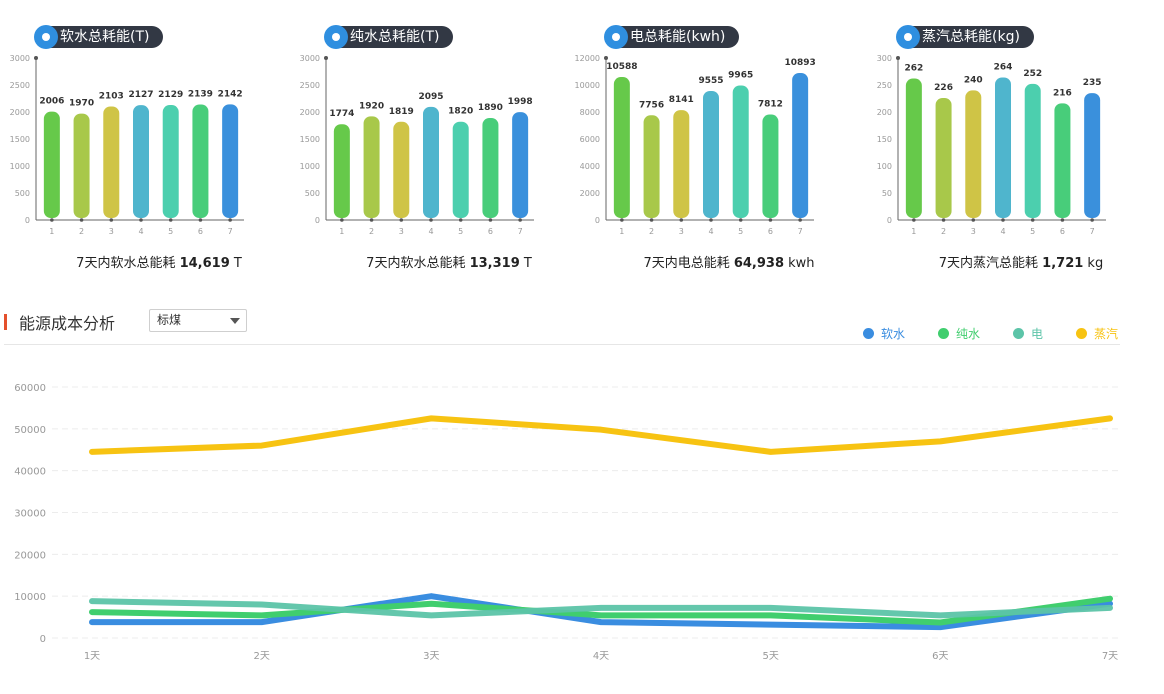 The width and height of the screenshot is (1164, 694). Describe the element at coordinates (22, 193) in the screenshot. I see `y-tick-label: 500` at that location.